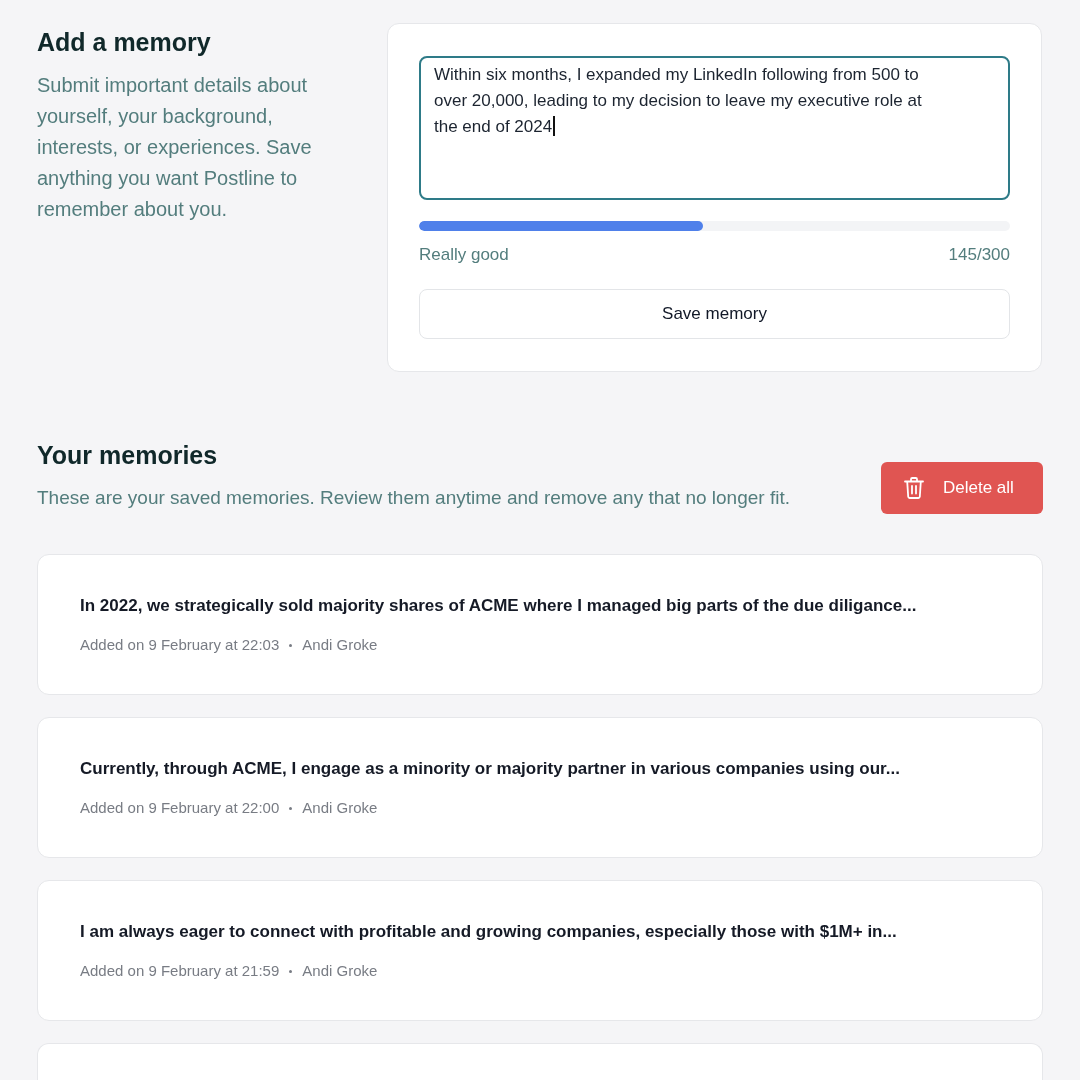 Image resolution: width=1080 pixels, height=1080 pixels. What do you see at coordinates (714, 314) in the screenshot?
I see `save-memory-button: Save memory` at bounding box center [714, 314].